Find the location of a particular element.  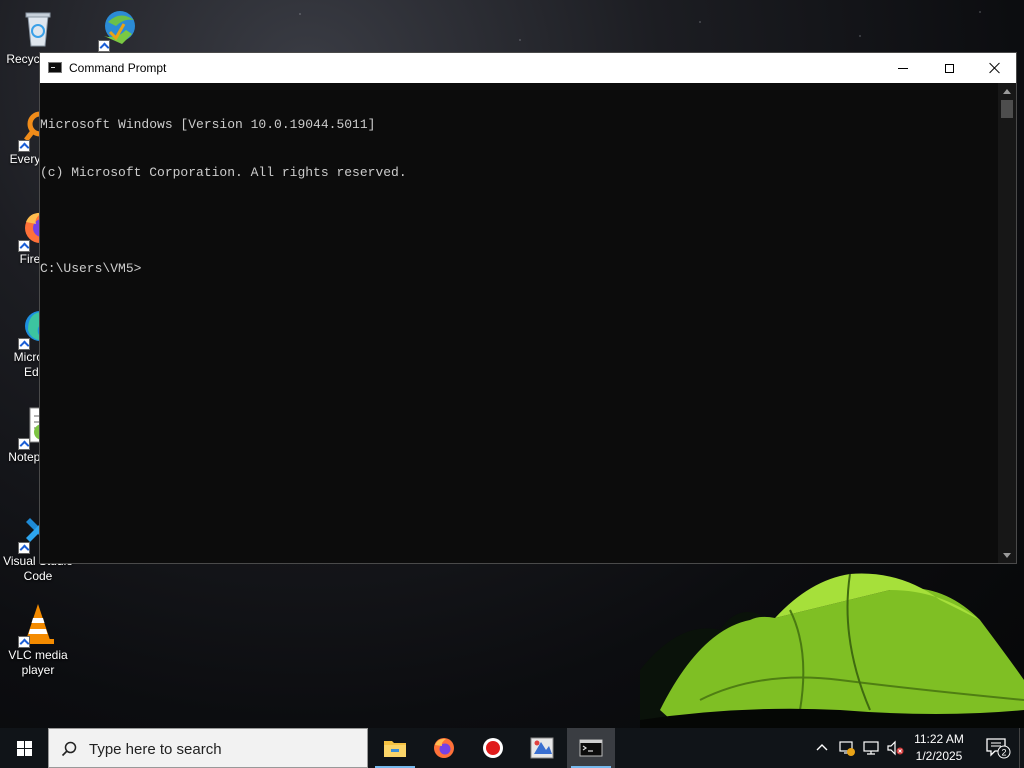

file-explorer-icon is located at coordinates (395, 749).